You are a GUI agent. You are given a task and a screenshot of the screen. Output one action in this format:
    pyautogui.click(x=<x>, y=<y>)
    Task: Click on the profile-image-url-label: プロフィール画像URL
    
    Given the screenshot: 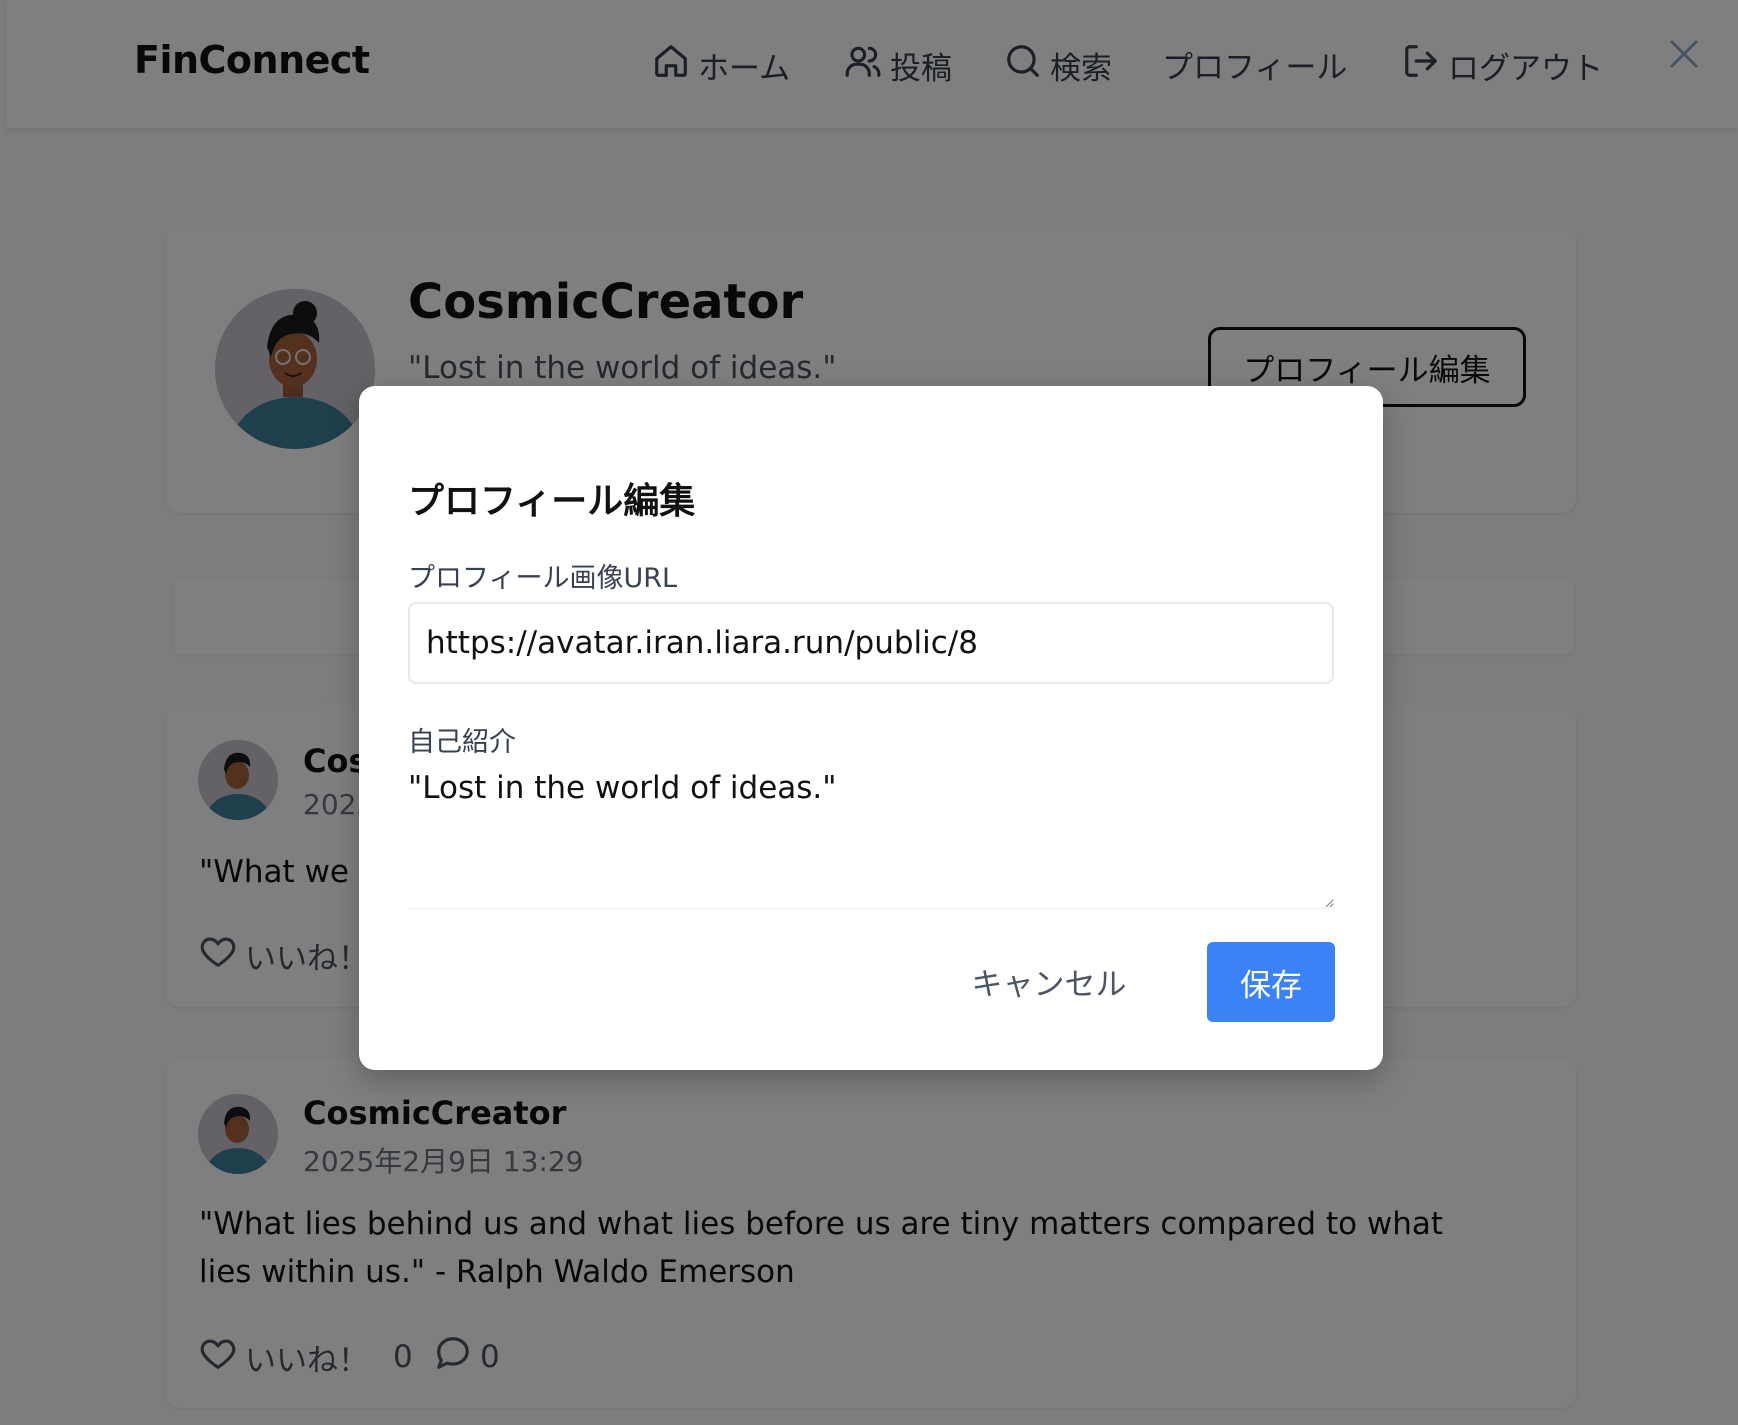 What is the action you would take?
    pyautogui.click(x=543, y=578)
    